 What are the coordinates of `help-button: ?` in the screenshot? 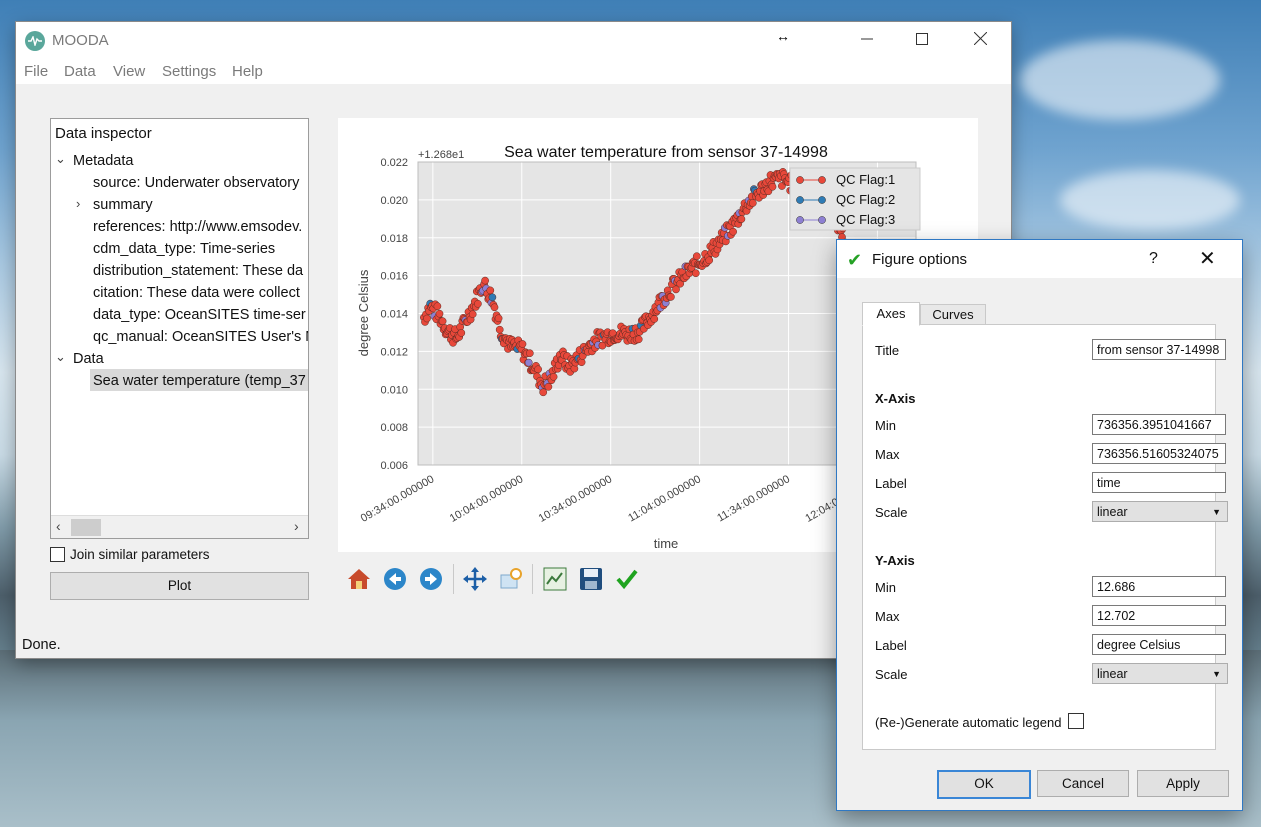 It's located at (1153, 259).